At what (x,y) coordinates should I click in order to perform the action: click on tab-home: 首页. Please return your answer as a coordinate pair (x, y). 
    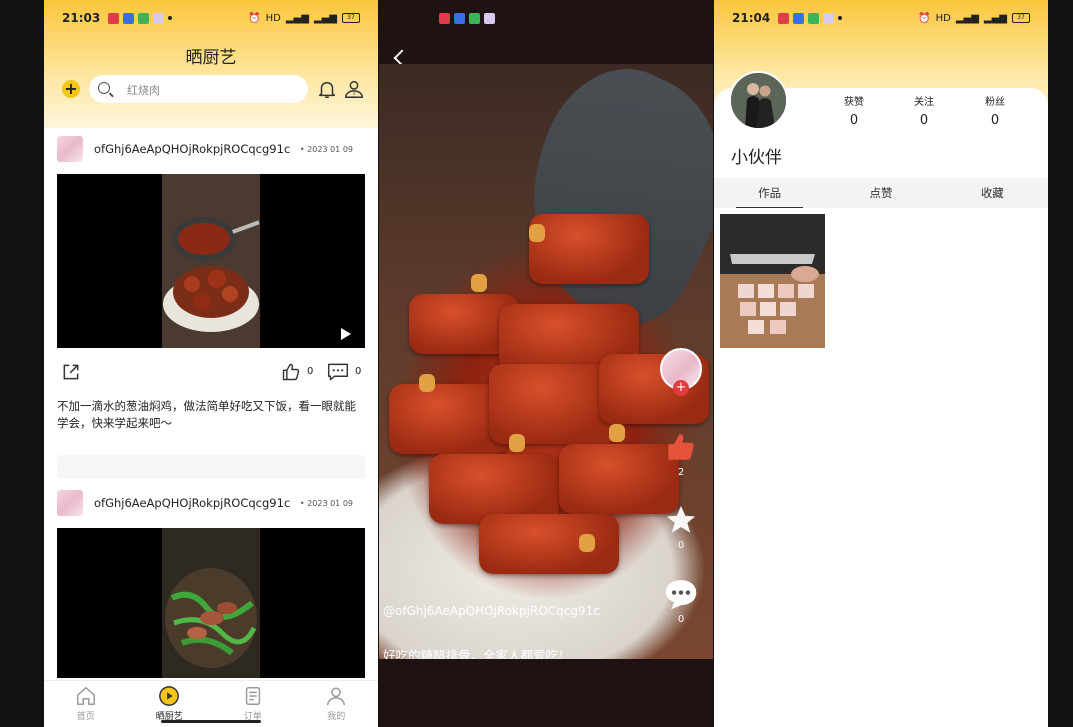
    Looking at the image, I should click on (86, 704).